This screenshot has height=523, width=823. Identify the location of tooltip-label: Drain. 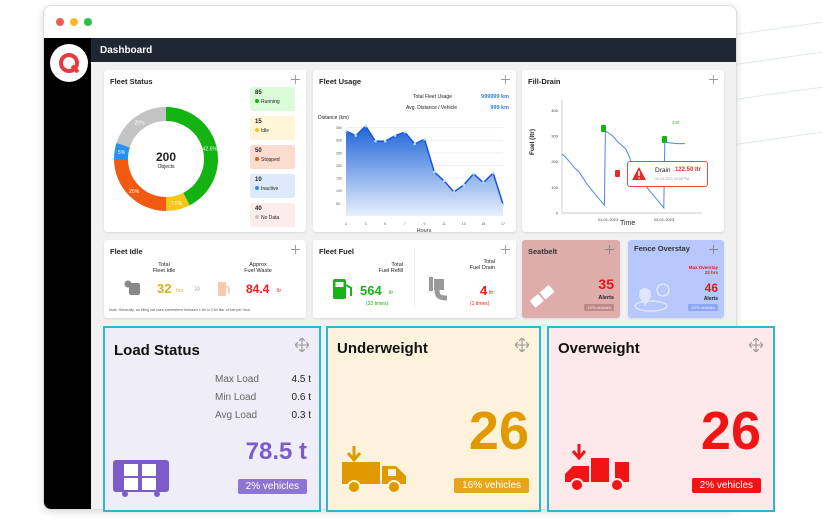
(663, 170).